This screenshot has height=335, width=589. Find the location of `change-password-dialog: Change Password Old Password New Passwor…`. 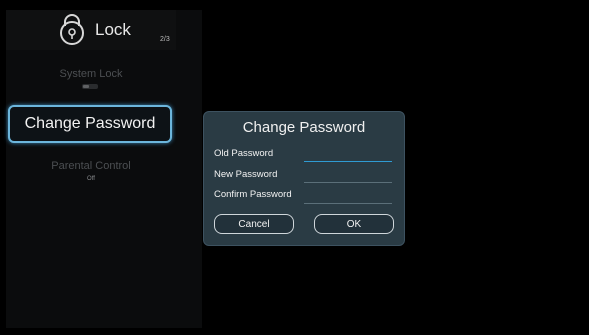

change-password-dialog: Change Password Old Password New Passwor… is located at coordinates (304, 178).